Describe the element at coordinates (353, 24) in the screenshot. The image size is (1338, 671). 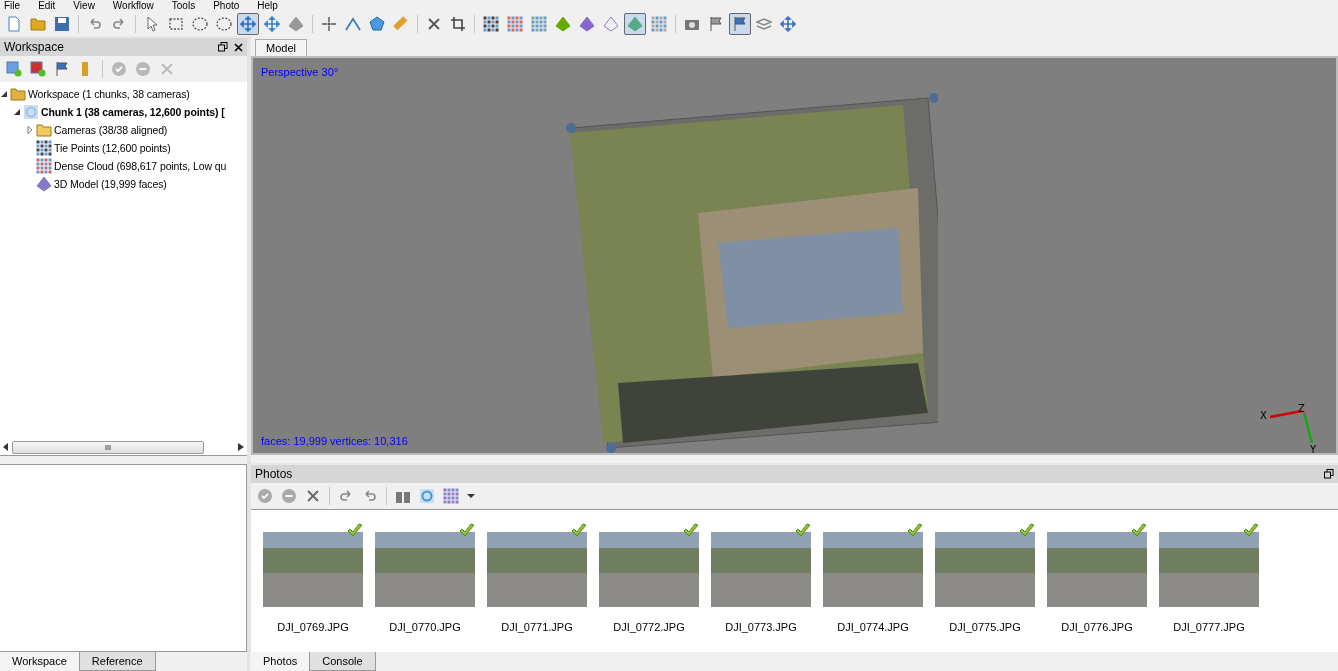
I see `angle-icon` at that location.